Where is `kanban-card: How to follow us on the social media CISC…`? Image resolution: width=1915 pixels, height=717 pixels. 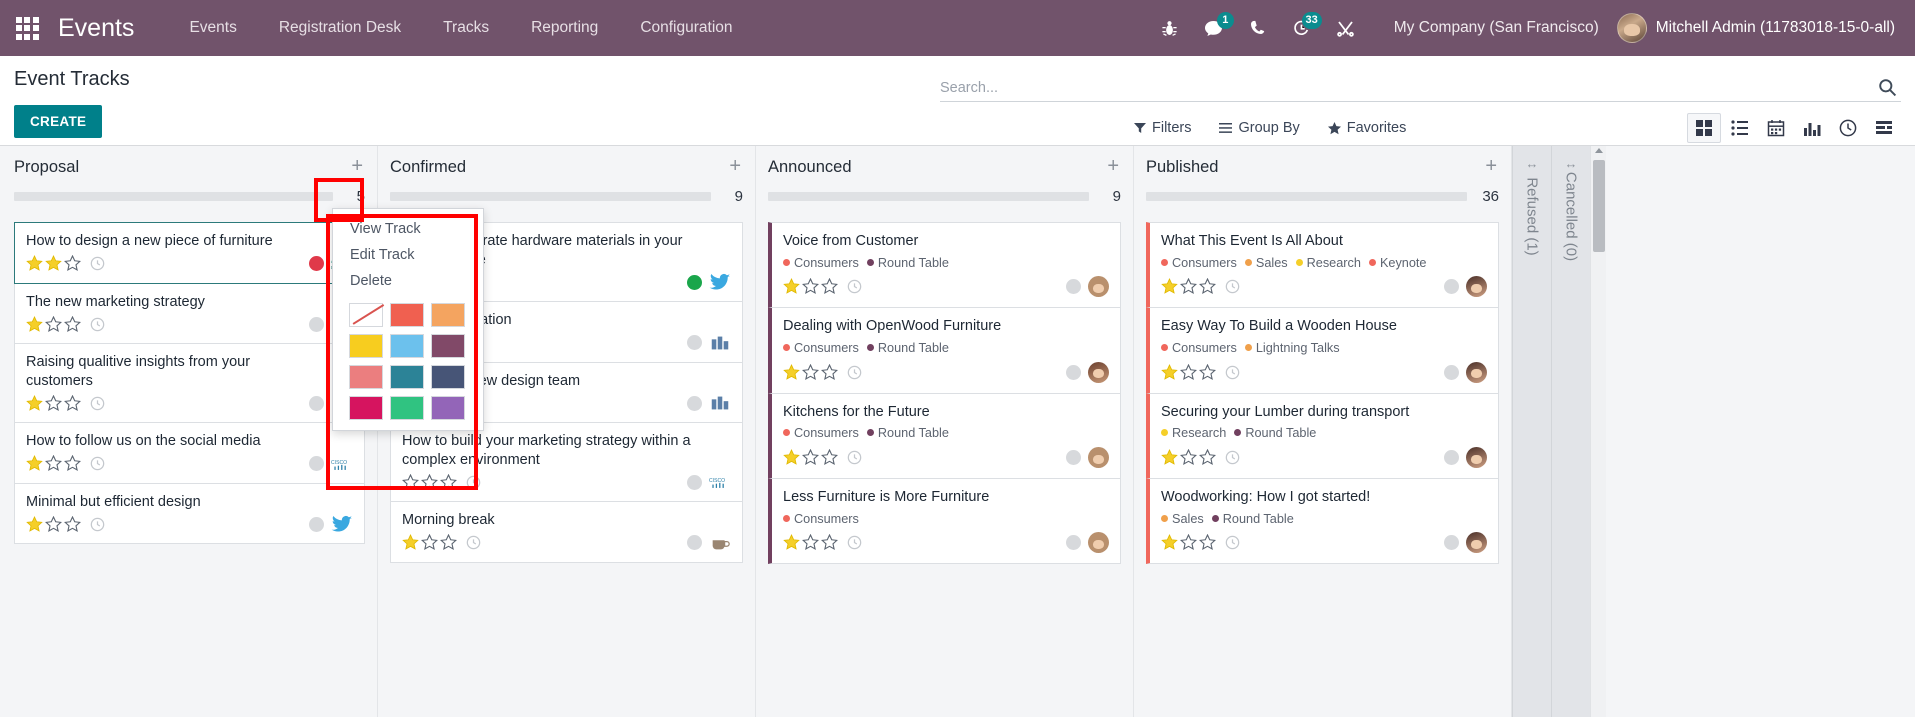 kanban-card: How to follow us on the social media CISC… is located at coordinates (189, 453).